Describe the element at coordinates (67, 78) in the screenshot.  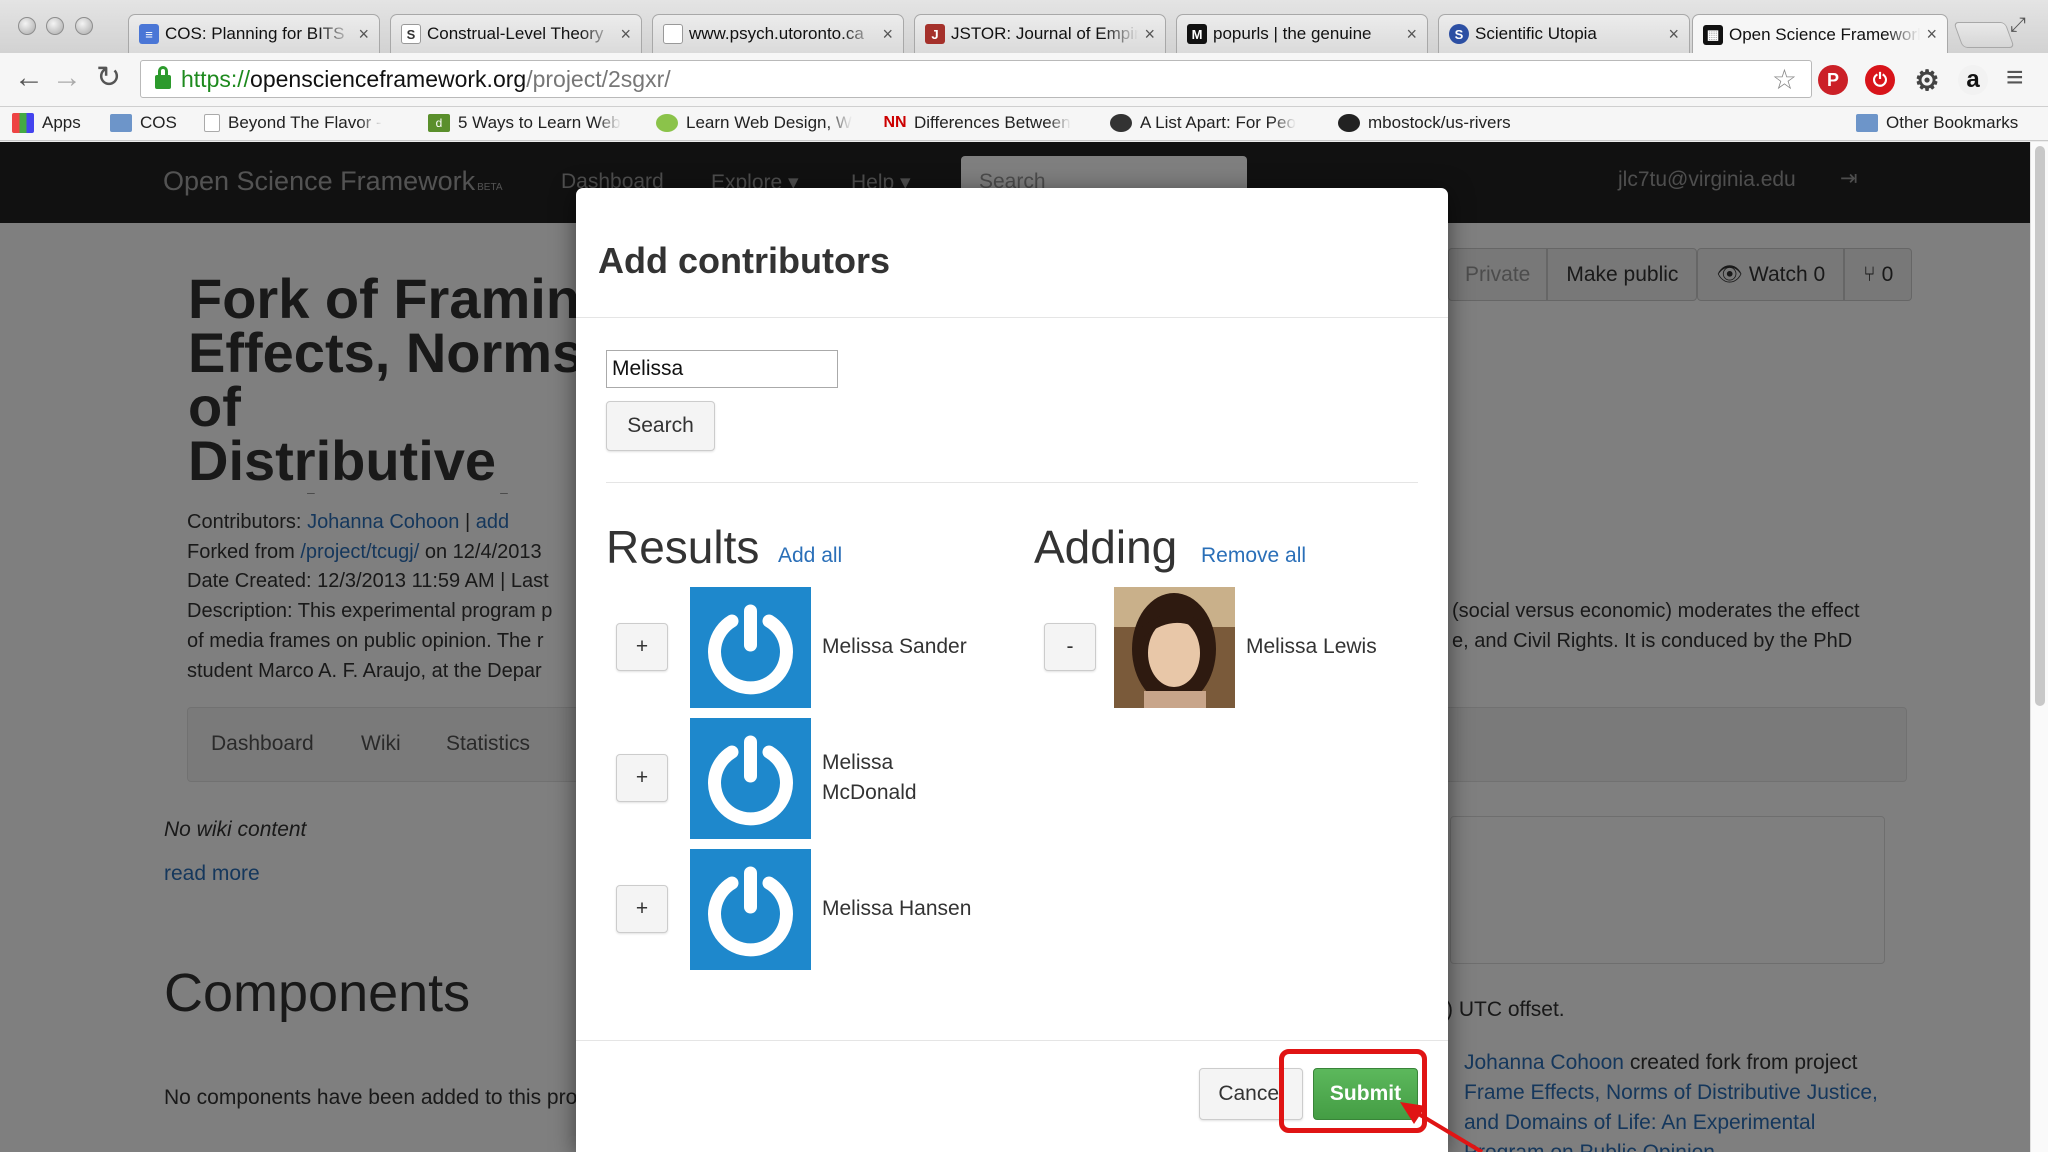
I see `forward-icon: →` at that location.